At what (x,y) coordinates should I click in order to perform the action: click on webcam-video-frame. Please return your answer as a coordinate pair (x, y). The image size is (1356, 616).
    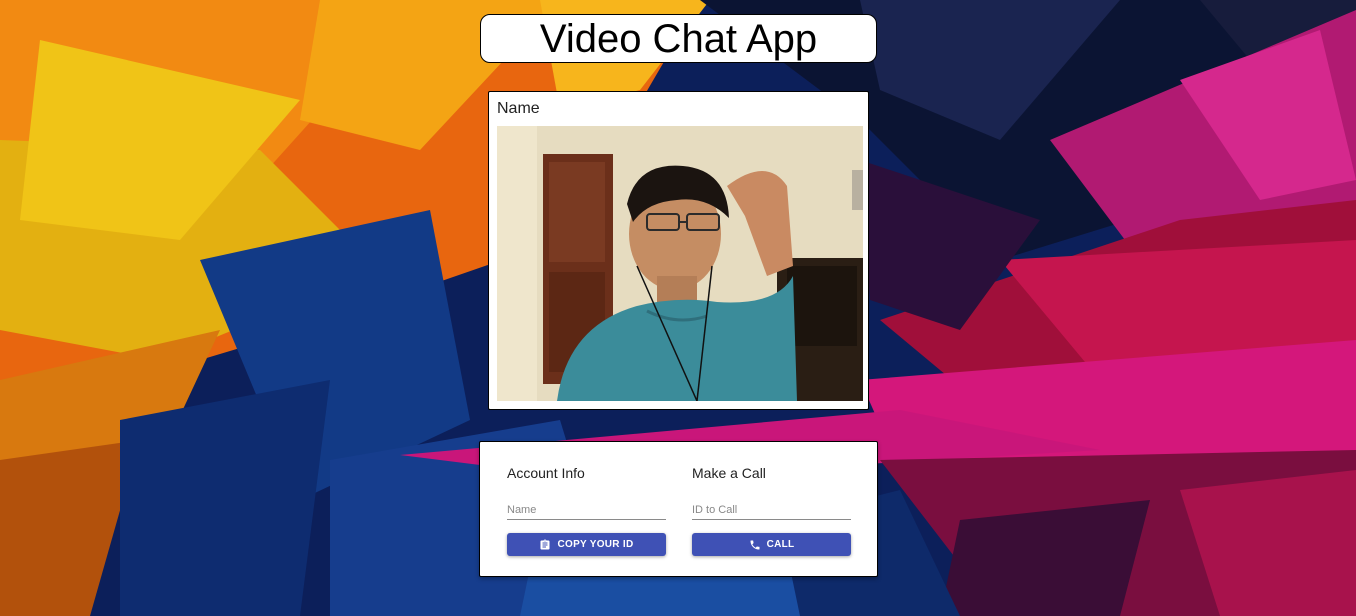
    Looking at the image, I should click on (680, 263).